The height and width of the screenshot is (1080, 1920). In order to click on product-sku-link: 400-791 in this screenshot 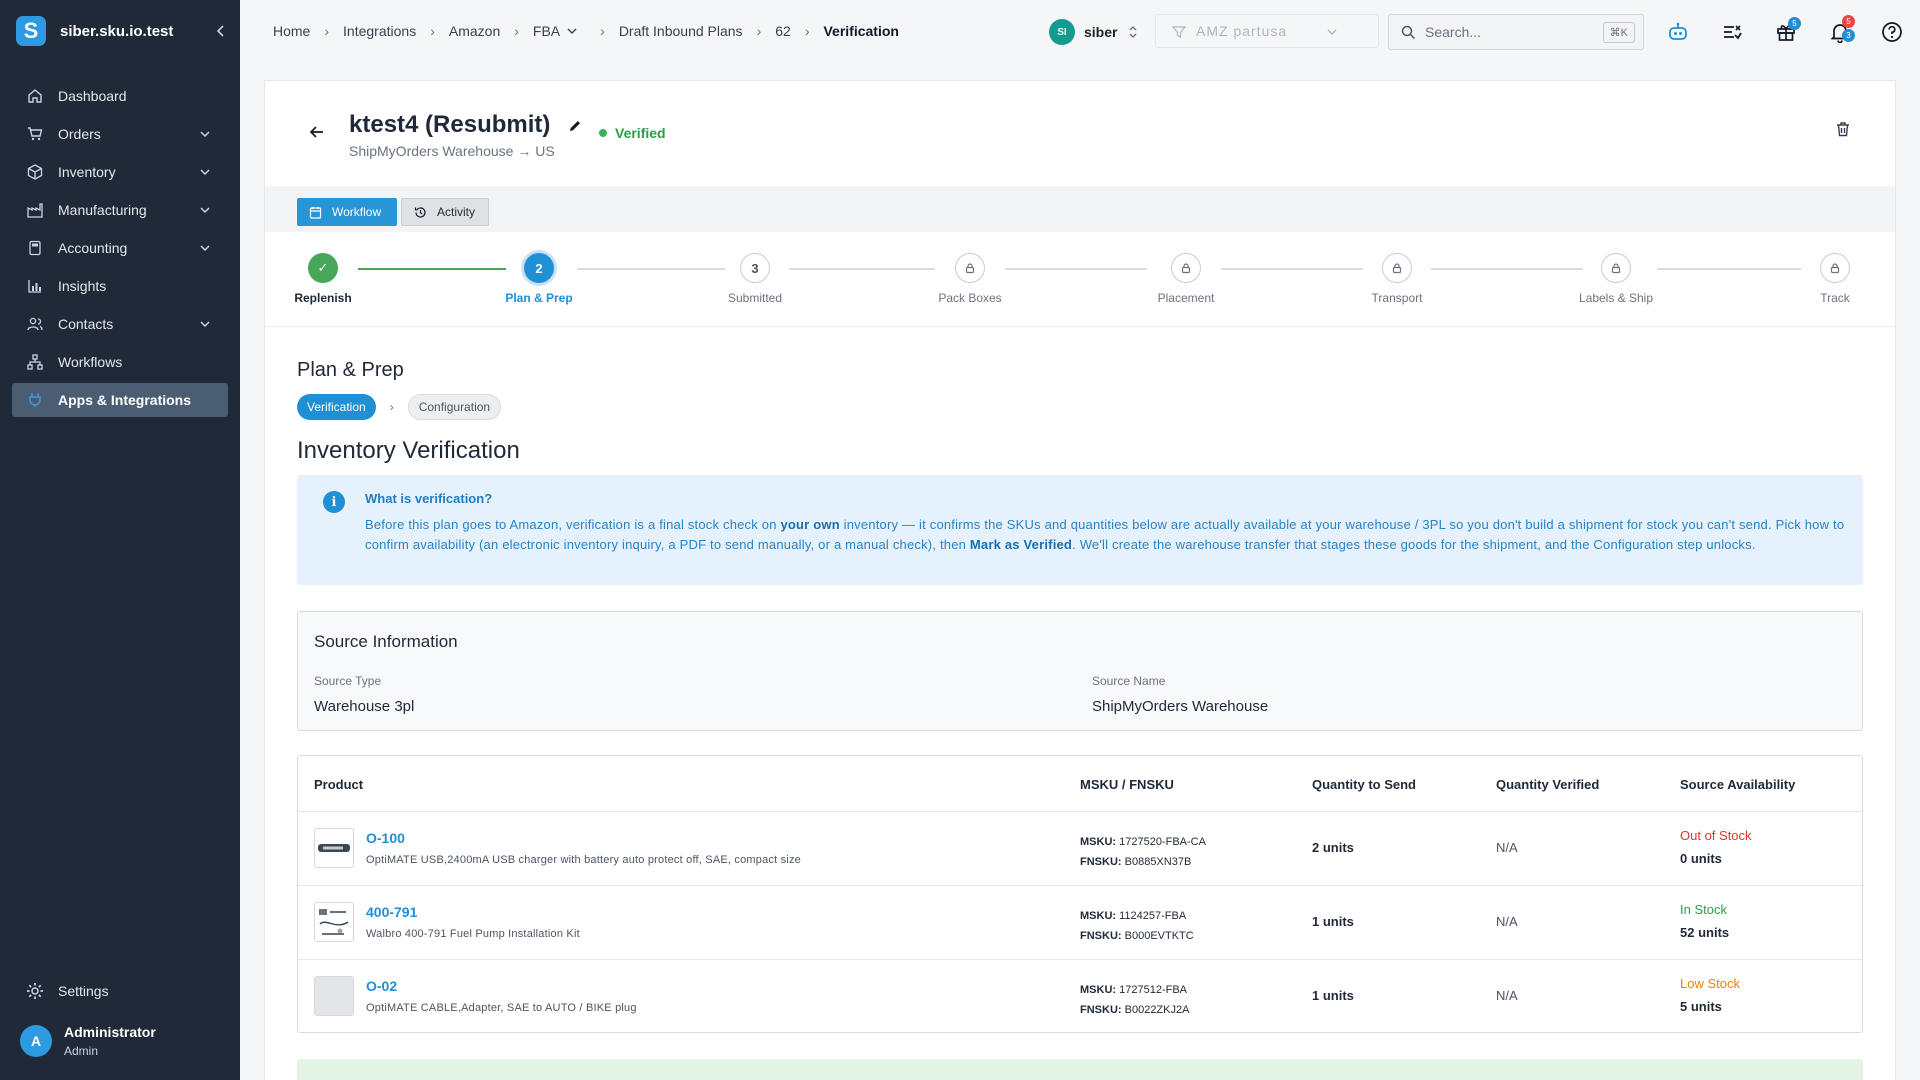, I will do `click(391, 912)`.